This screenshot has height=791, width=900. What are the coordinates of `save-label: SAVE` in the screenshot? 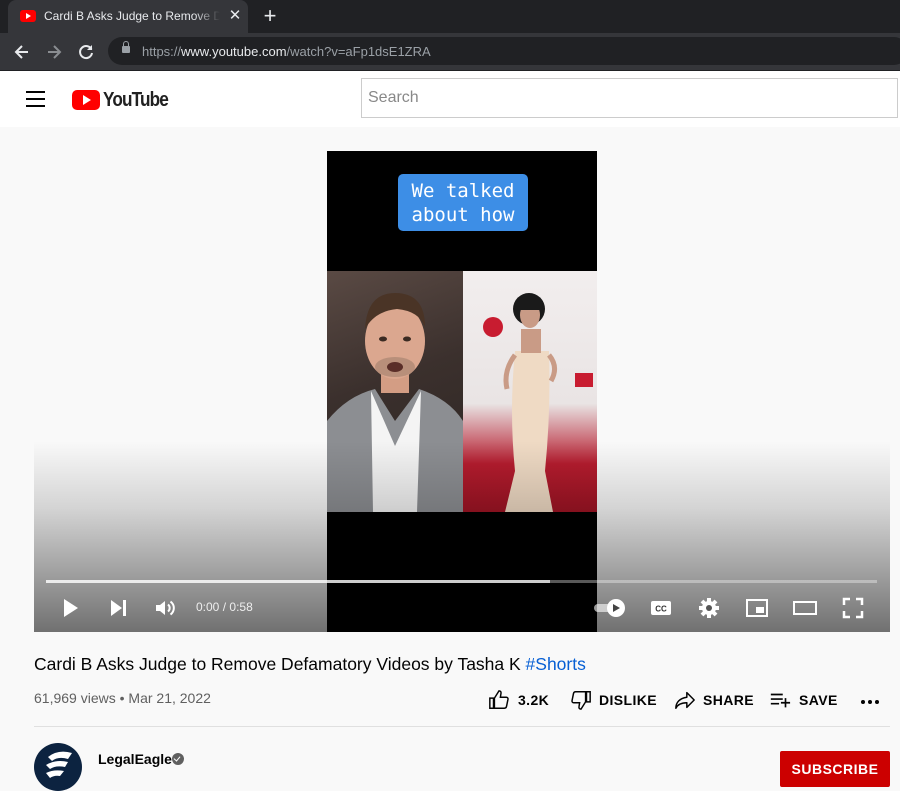 It's located at (818, 700).